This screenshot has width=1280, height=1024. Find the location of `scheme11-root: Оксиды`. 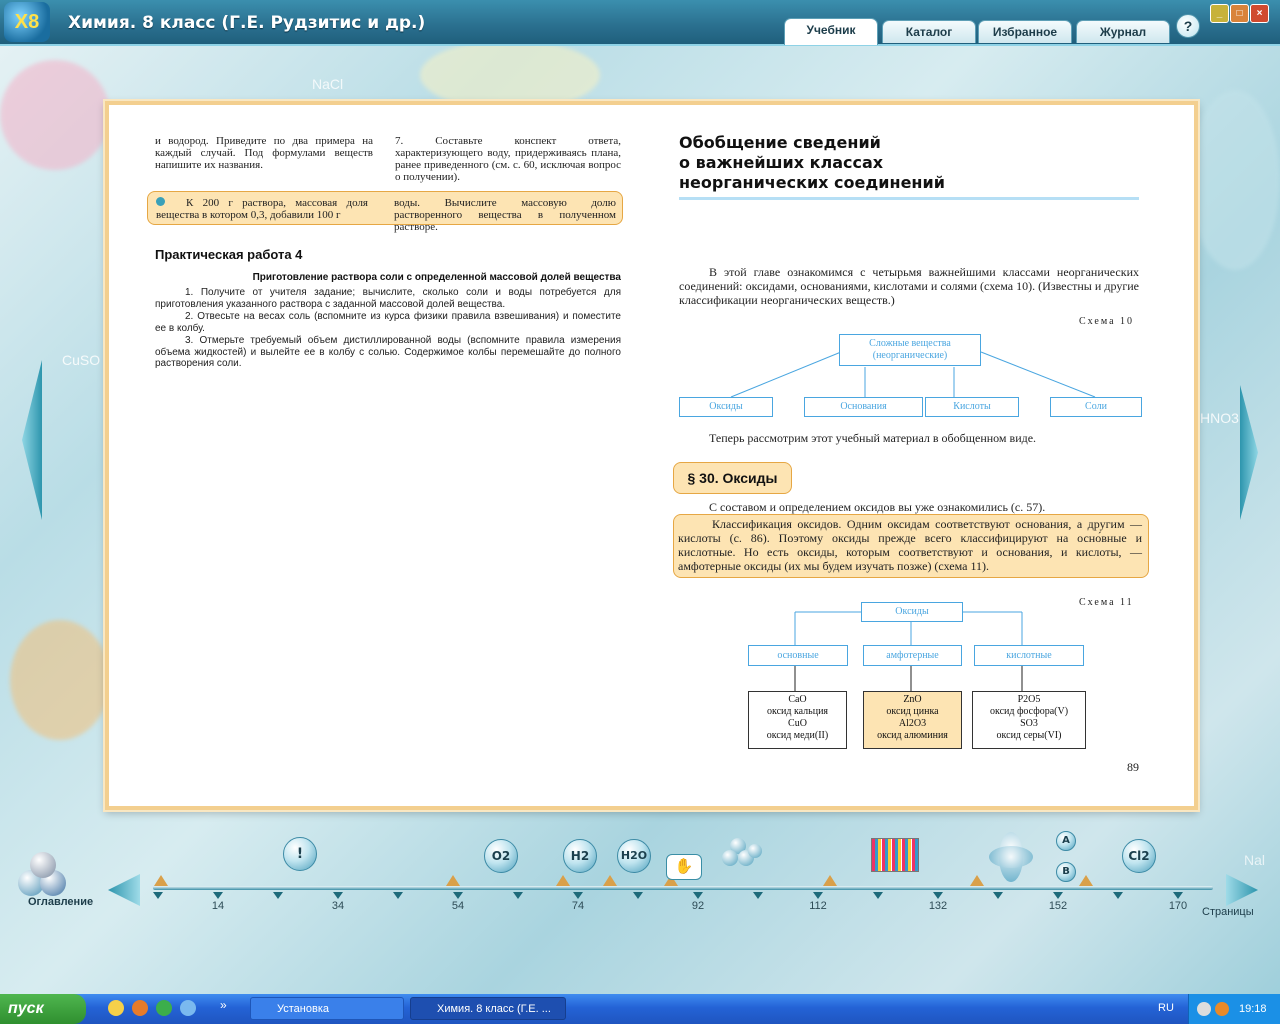

scheme11-root: Оксиды is located at coordinates (912, 612).